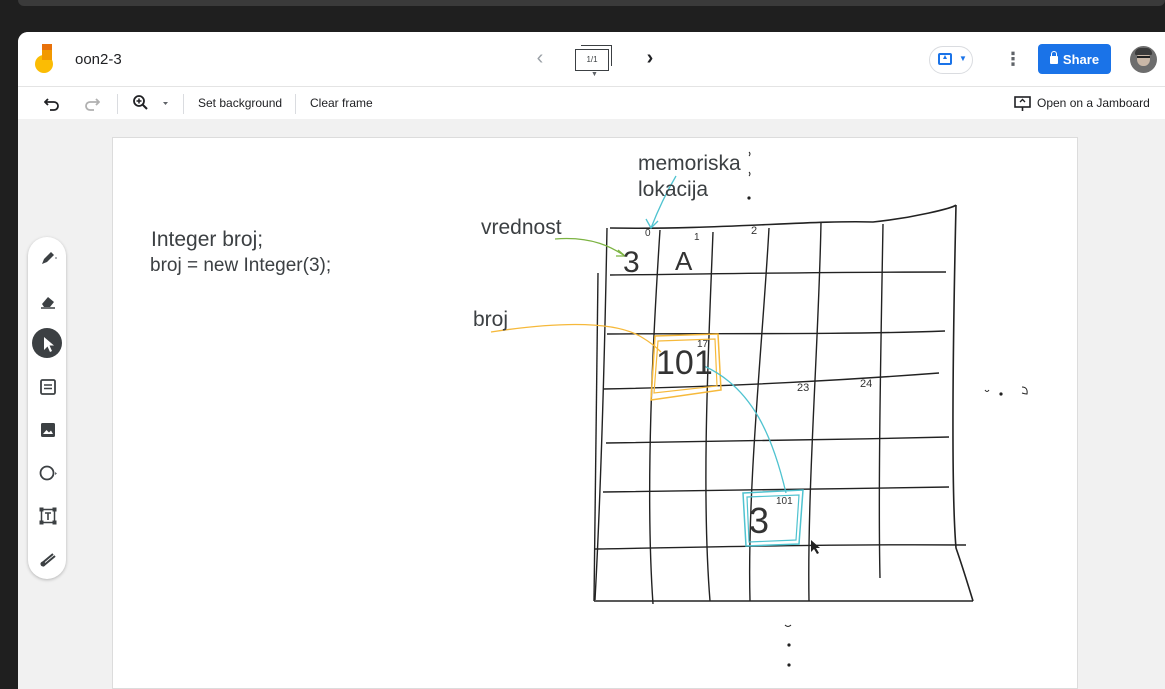 The width and height of the screenshot is (1165, 689). I want to click on redo-icon, so click(94, 103).